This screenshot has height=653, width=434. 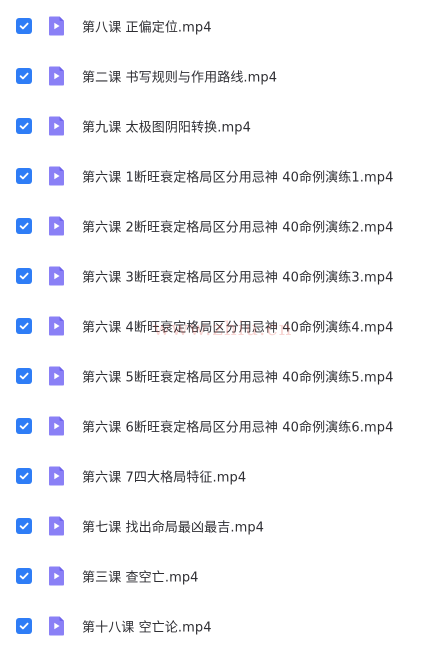 I want to click on file-row: 第六课 2断旺衰定格局区分用忌神 40命例演练2.mp4, so click(x=217, y=226).